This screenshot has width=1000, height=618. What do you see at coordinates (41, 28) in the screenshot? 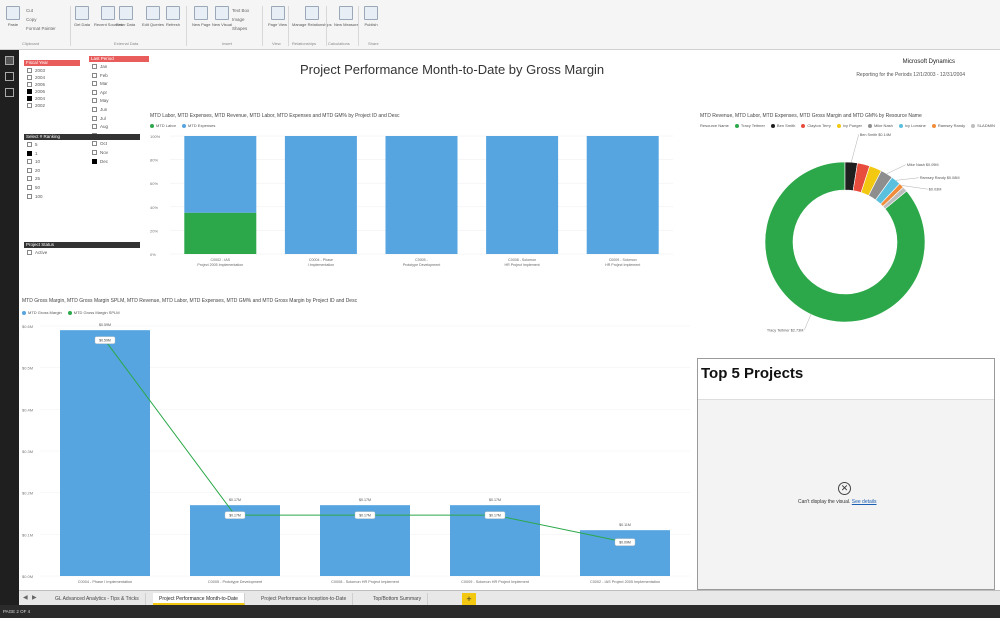
I see `format-painter-button: Format Painter` at bounding box center [41, 28].